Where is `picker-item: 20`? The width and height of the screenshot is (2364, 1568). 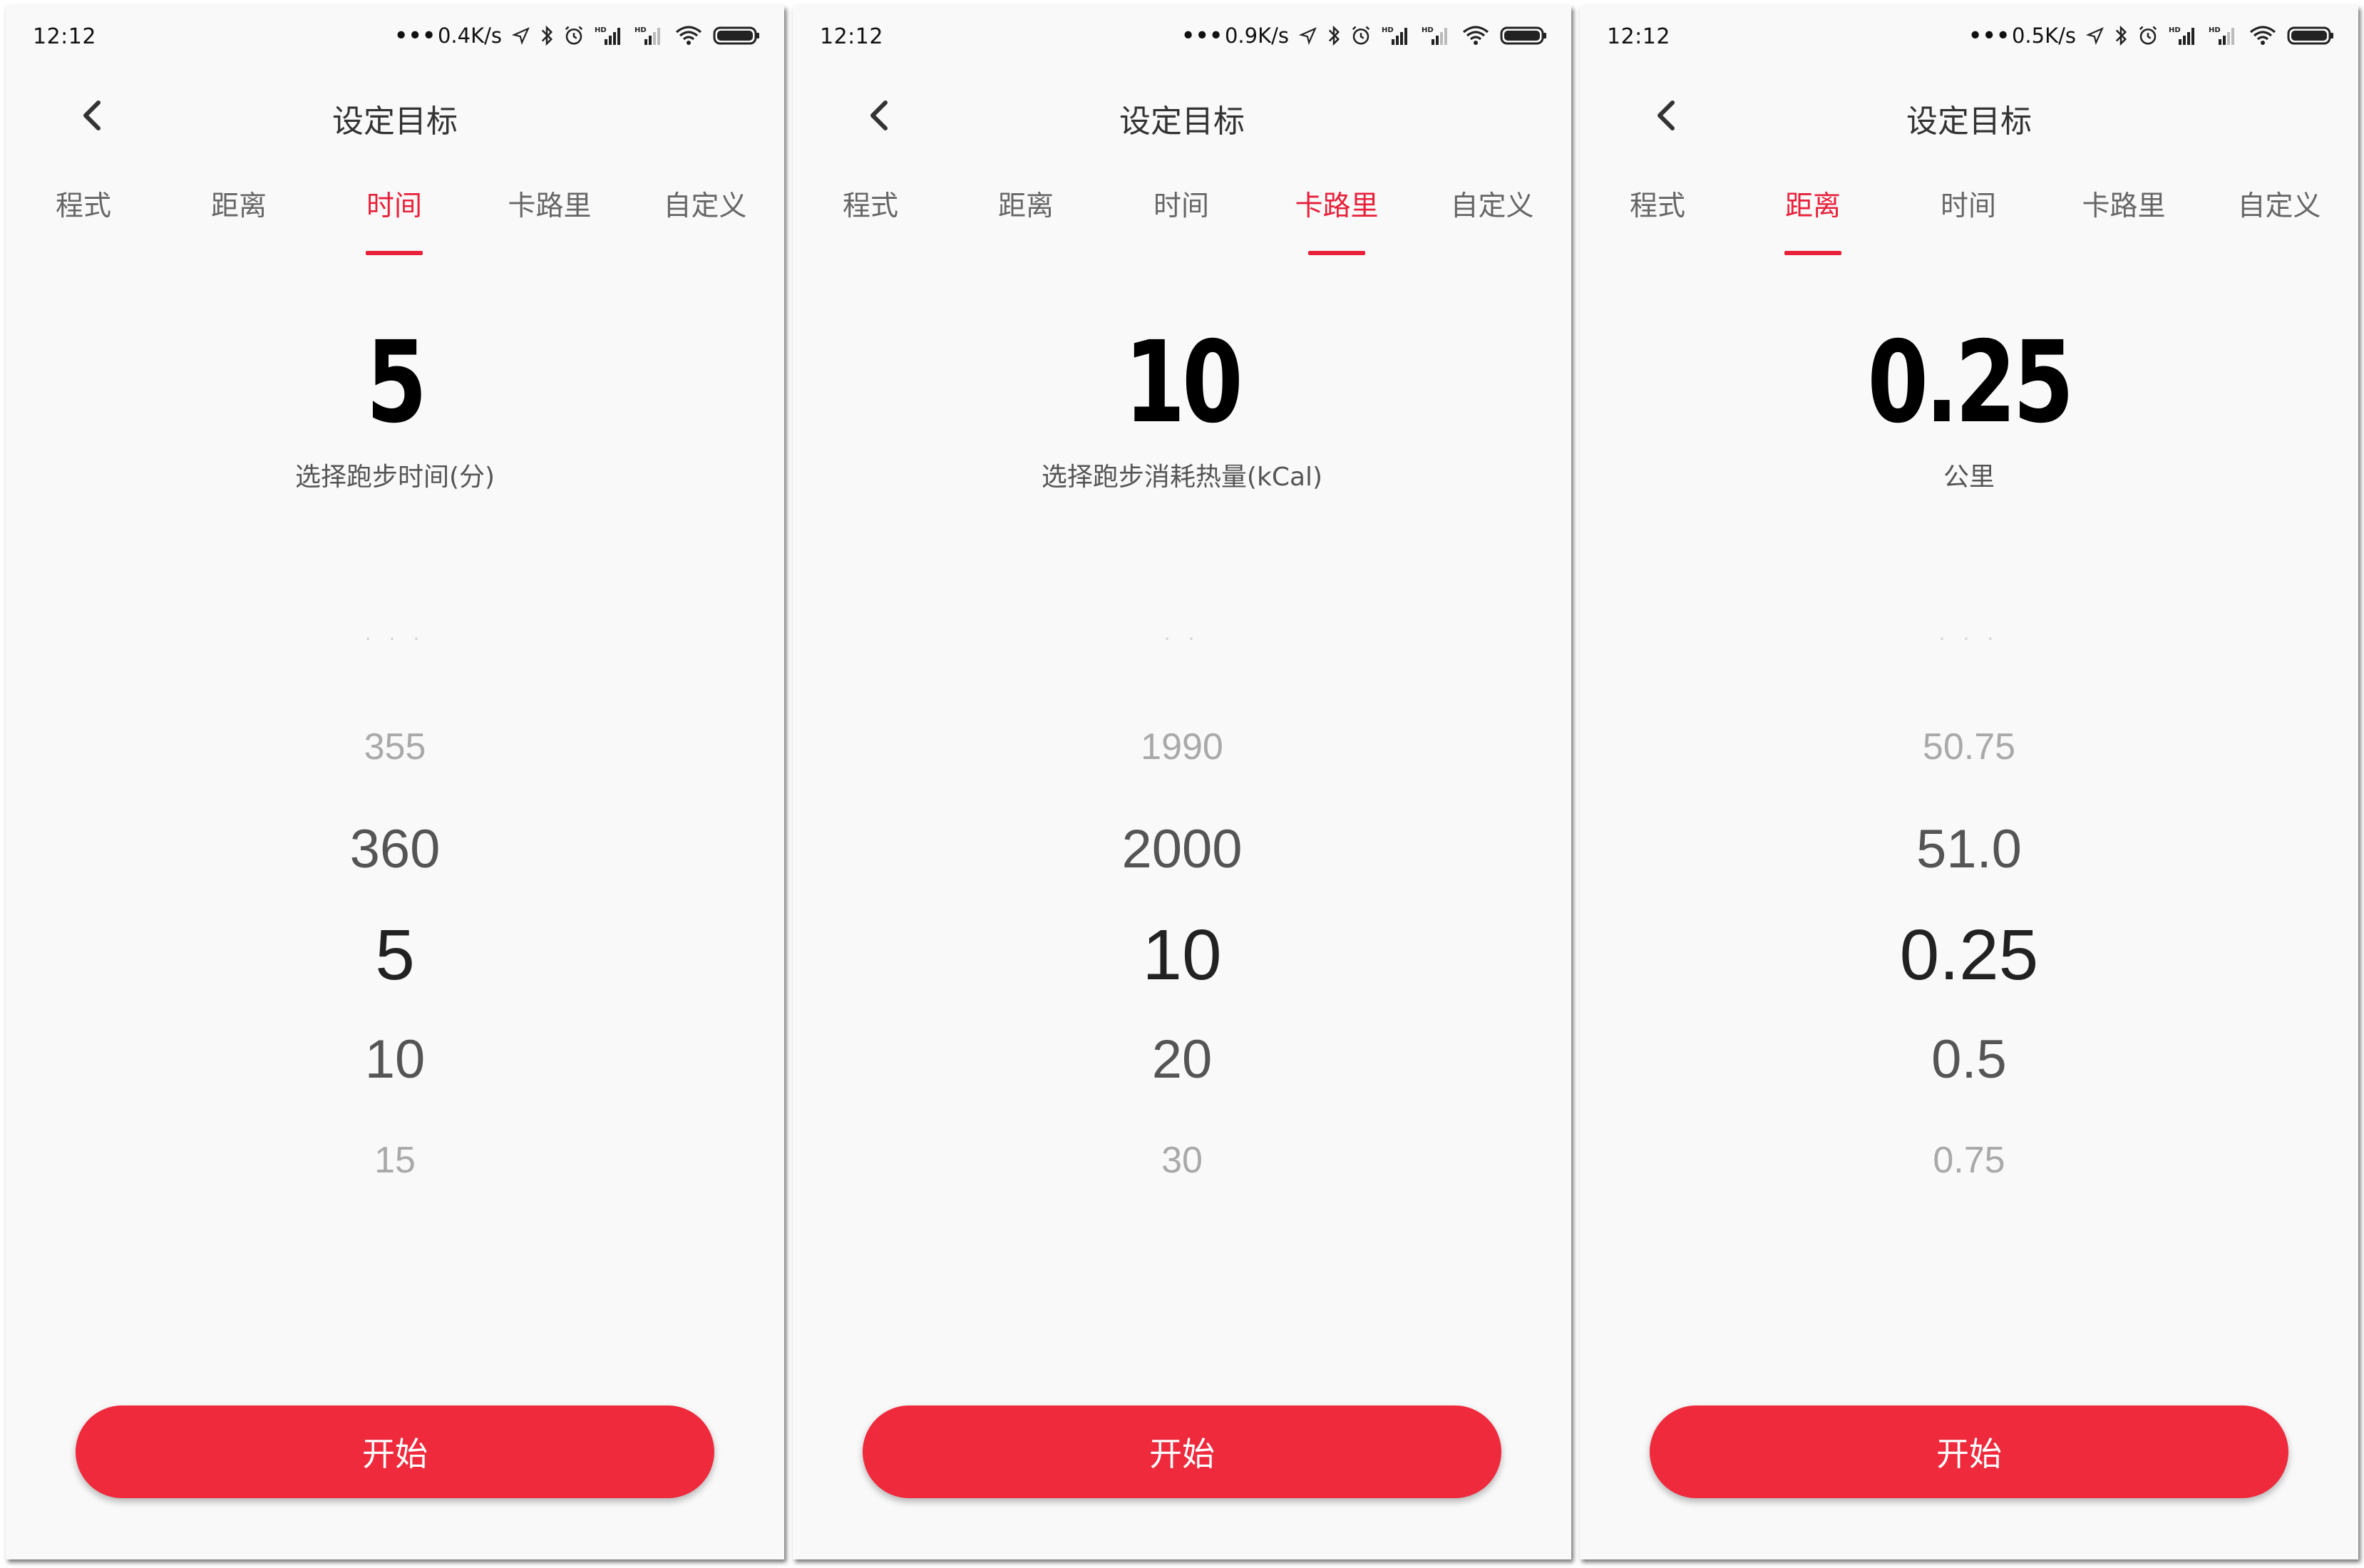 picker-item: 20 is located at coordinates (1182, 1059).